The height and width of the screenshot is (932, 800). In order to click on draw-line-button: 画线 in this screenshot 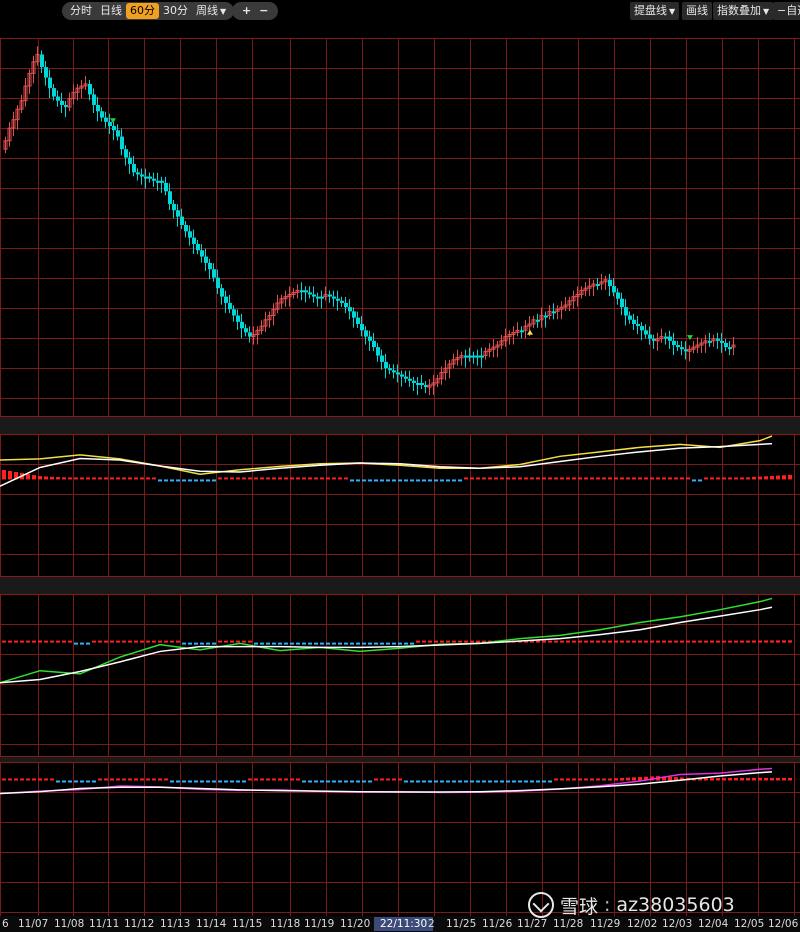, I will do `click(697, 11)`.